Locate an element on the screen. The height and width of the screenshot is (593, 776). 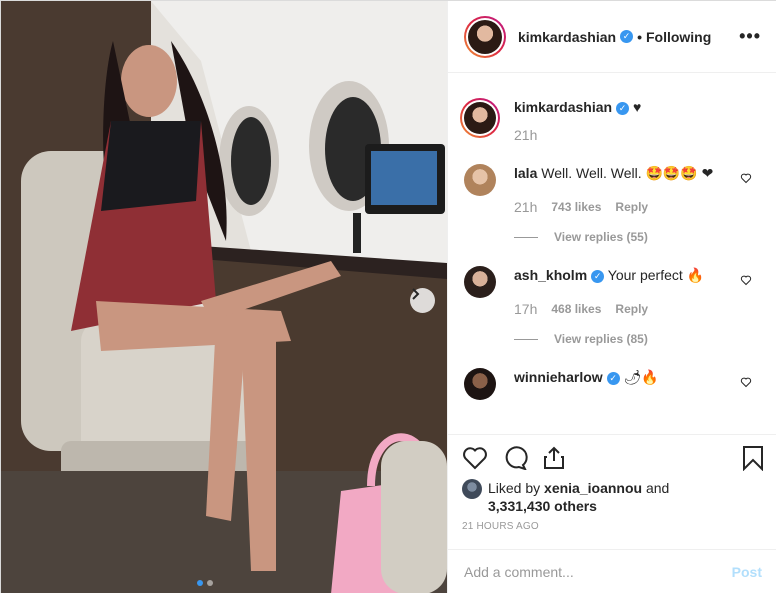
more-options-icon: ••• is located at coordinates (750, 36).